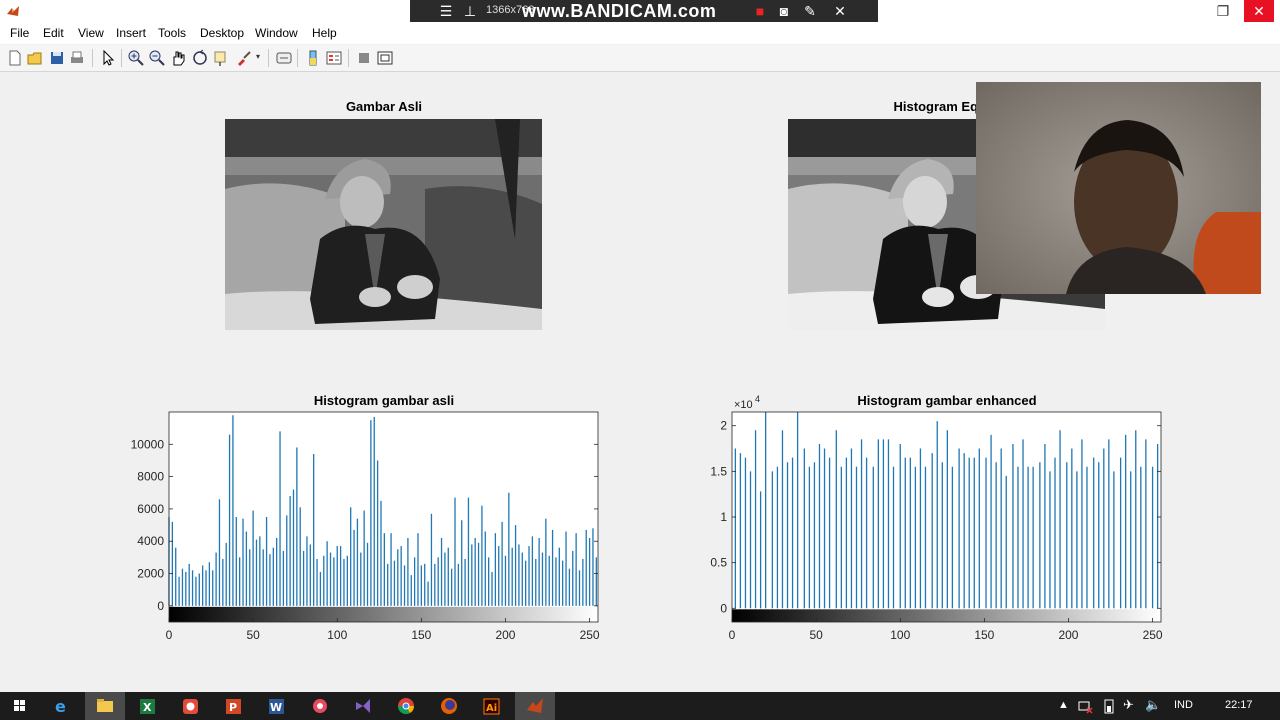 The height and width of the screenshot is (720, 1280). What do you see at coordinates (53, 33) in the screenshot?
I see `menu-edit: Edit` at bounding box center [53, 33].